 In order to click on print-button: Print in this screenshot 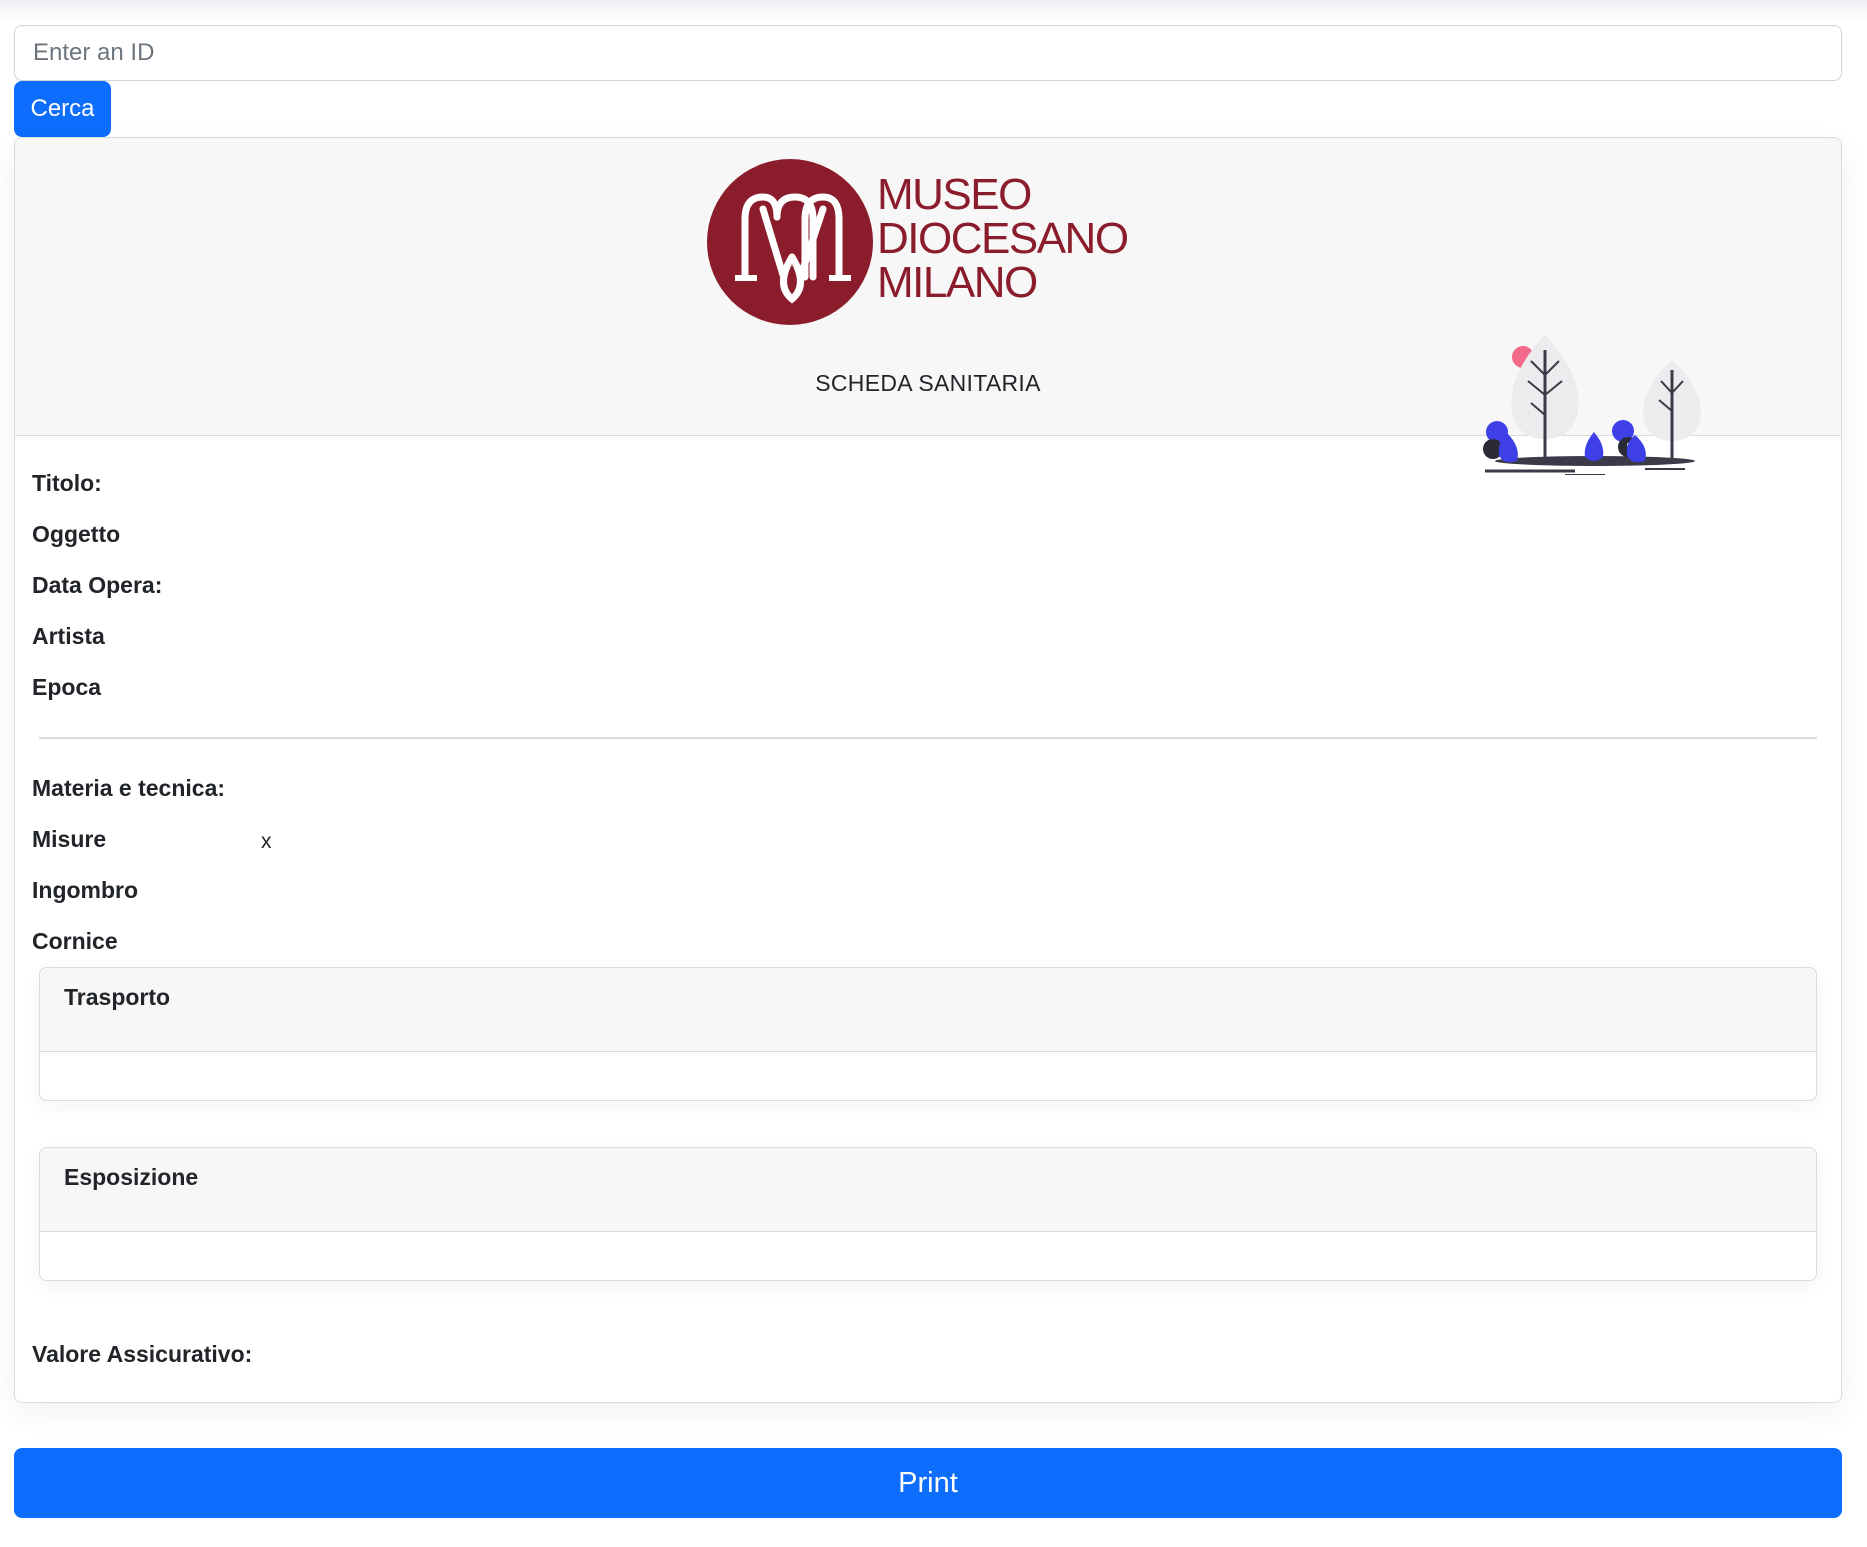, I will do `click(928, 1483)`.